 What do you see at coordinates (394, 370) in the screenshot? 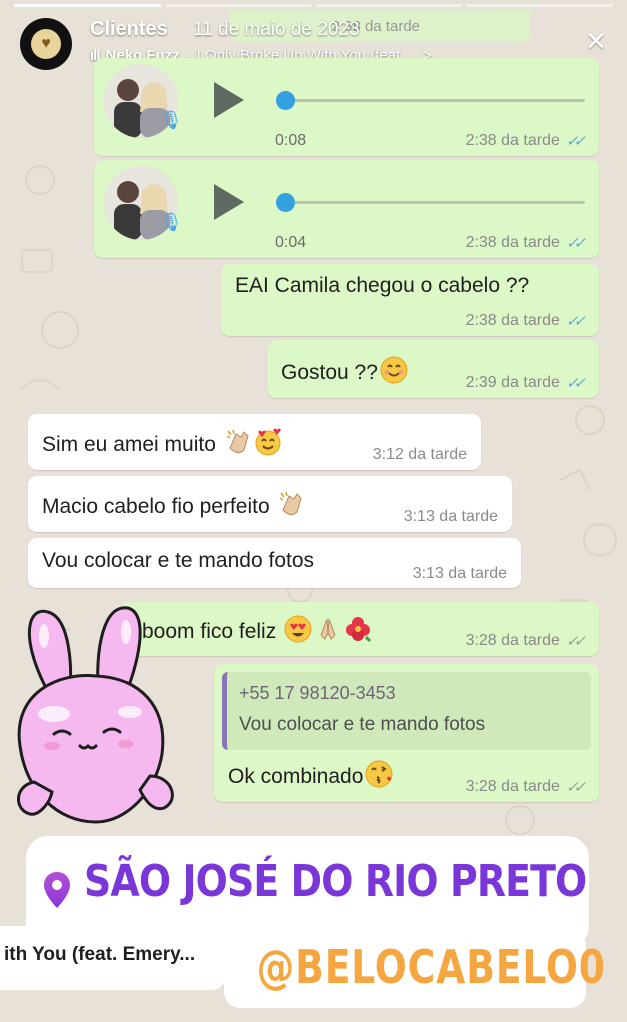
I see `smile-emoji-icon` at bounding box center [394, 370].